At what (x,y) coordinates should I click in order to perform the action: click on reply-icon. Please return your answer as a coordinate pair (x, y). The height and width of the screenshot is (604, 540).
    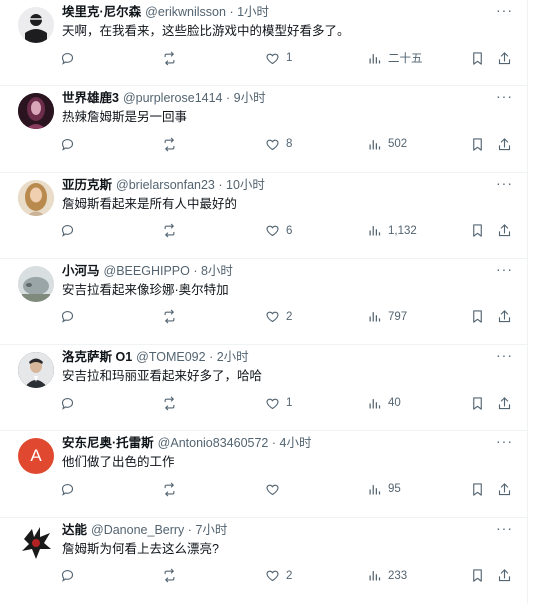
    Looking at the image, I should click on (67, 317).